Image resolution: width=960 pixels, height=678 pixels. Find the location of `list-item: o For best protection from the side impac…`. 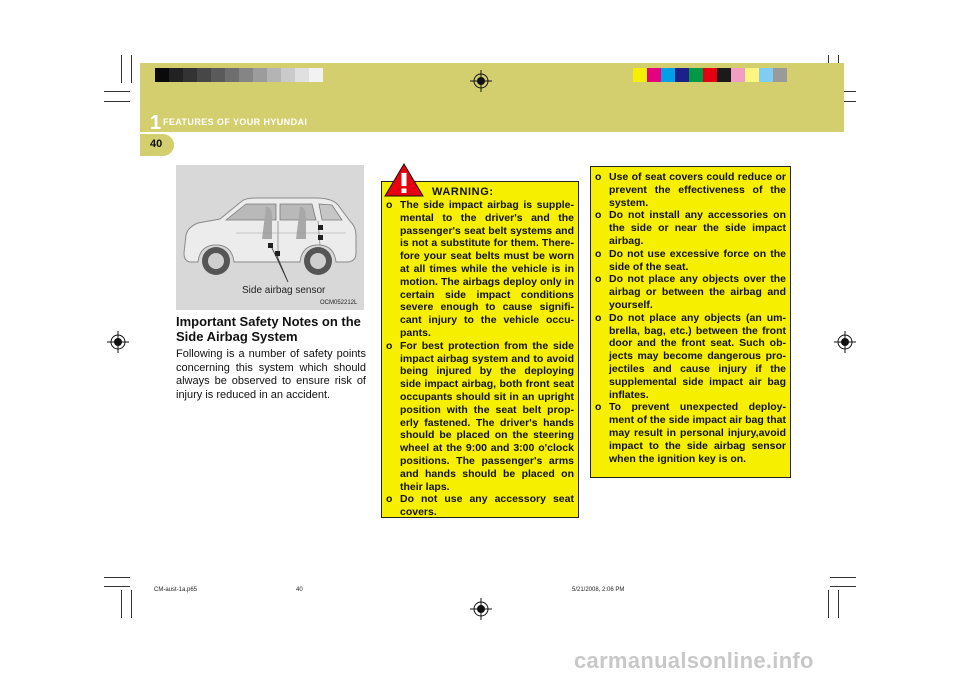

list-item: o For best protection from the side impac… is located at coordinates (480, 417).